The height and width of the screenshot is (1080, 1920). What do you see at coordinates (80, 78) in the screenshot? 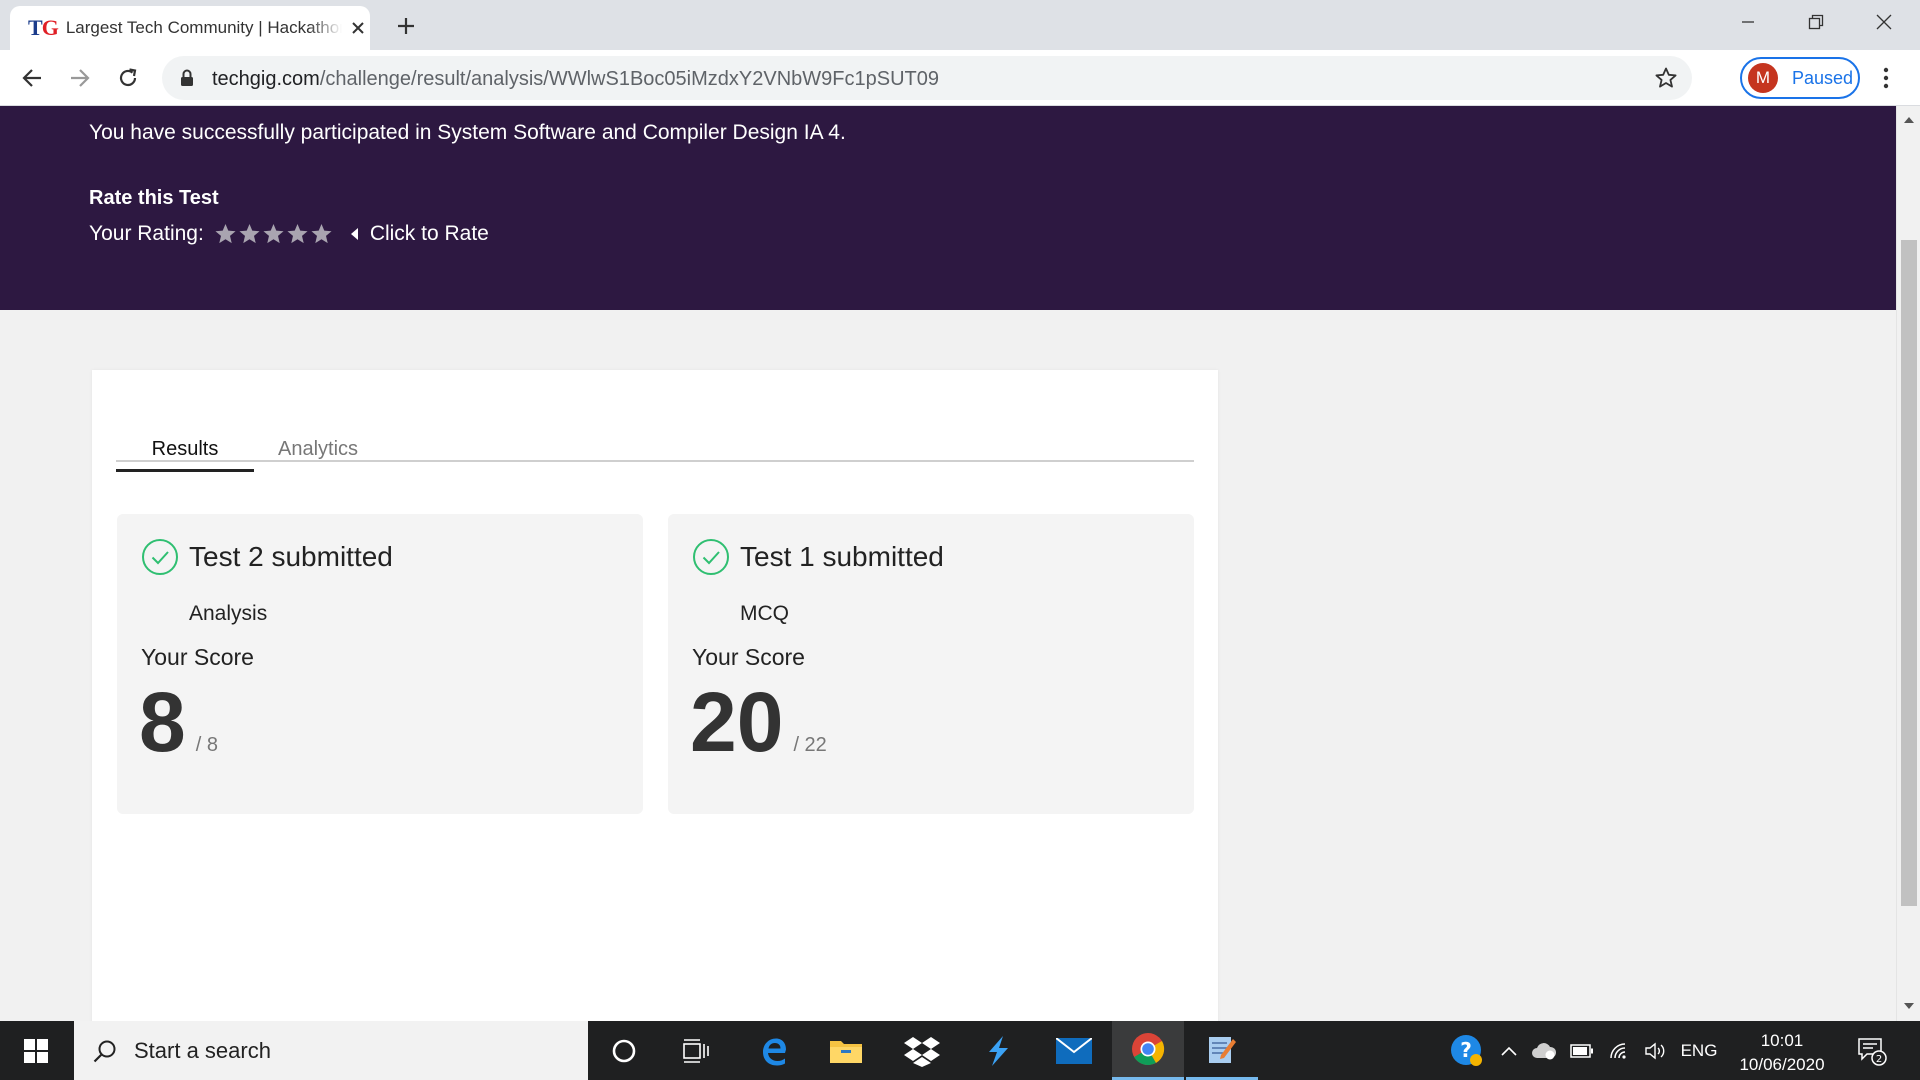
I see `forward-button` at bounding box center [80, 78].